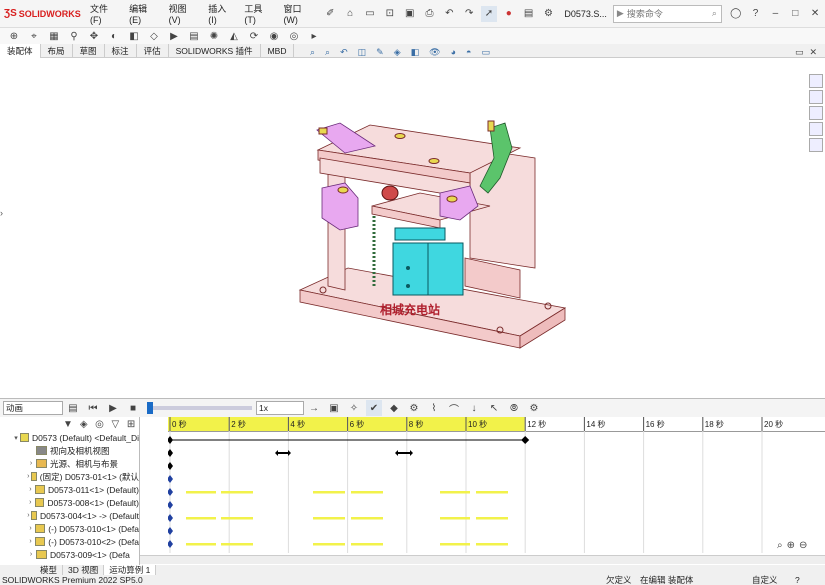 Image resolution: width=825 pixels, height=585 pixels. I want to click on menu-file: 文件(F), so click(104, 13).